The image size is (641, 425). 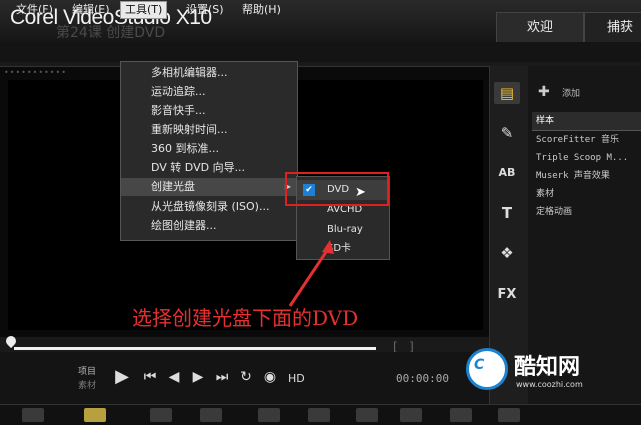 I want to click on hd-toggle: HD, so click(x=296, y=378).